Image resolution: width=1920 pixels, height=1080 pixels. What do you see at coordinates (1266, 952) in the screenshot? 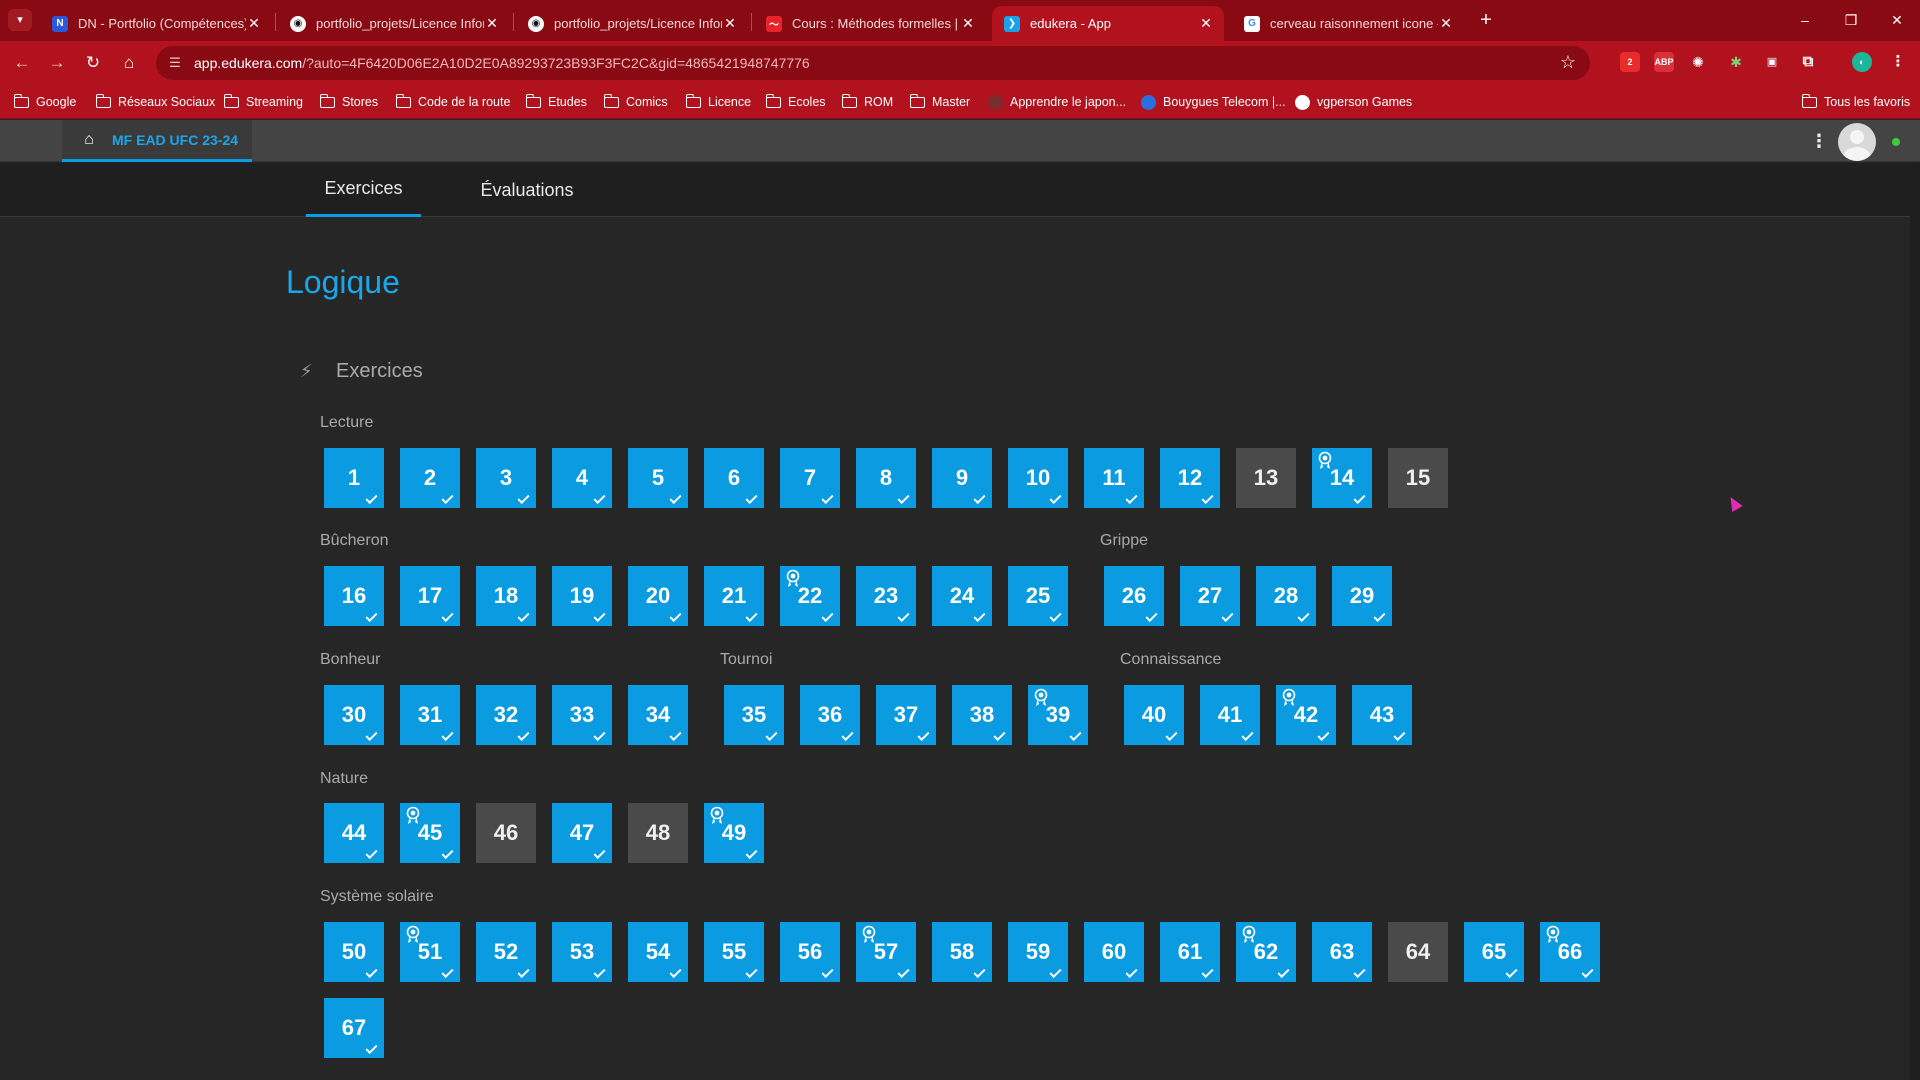
I see `exercise-tile: 62` at bounding box center [1266, 952].